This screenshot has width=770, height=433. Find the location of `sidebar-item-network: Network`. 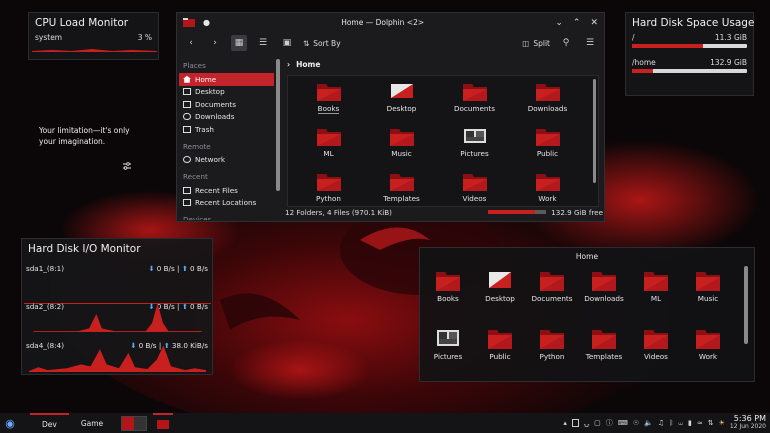

sidebar-item-network: Network is located at coordinates (226, 160).